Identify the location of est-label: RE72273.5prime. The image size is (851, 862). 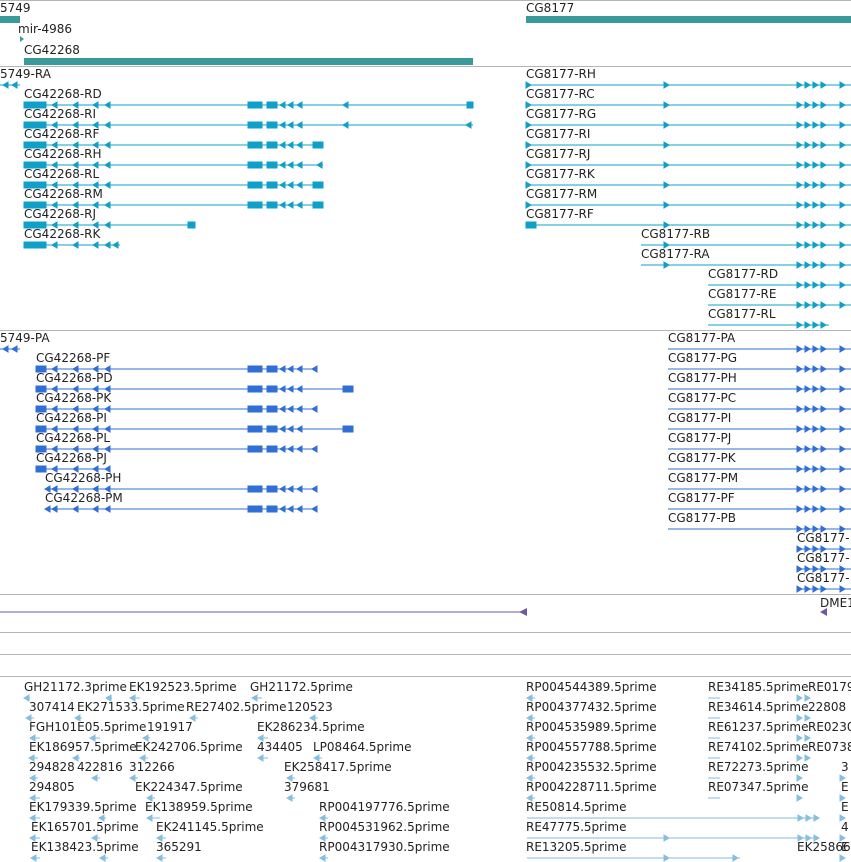
(758, 767).